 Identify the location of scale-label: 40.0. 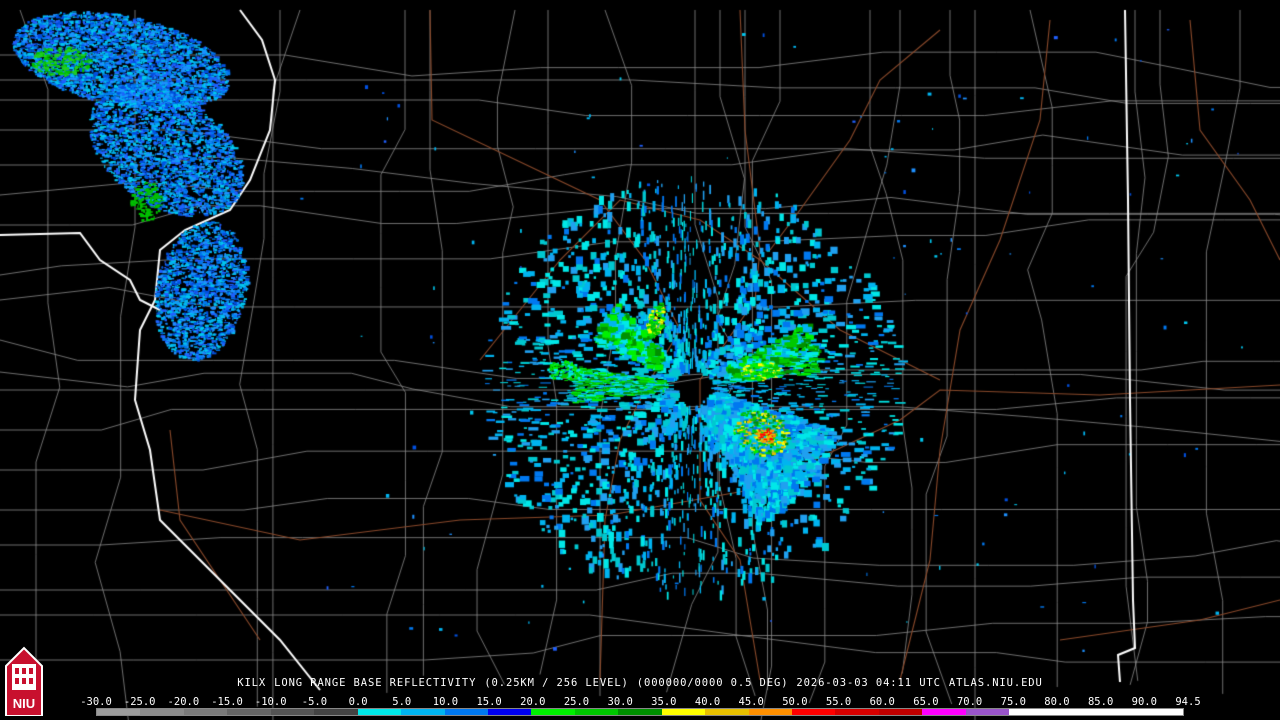
(707, 702).